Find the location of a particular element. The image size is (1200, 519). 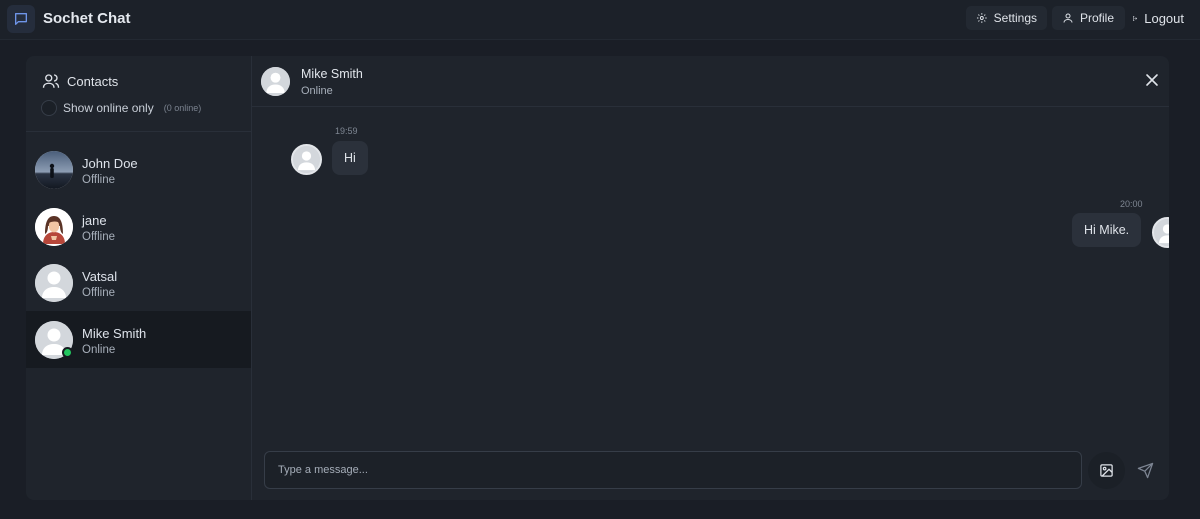

send-button is located at coordinates (1145, 470).